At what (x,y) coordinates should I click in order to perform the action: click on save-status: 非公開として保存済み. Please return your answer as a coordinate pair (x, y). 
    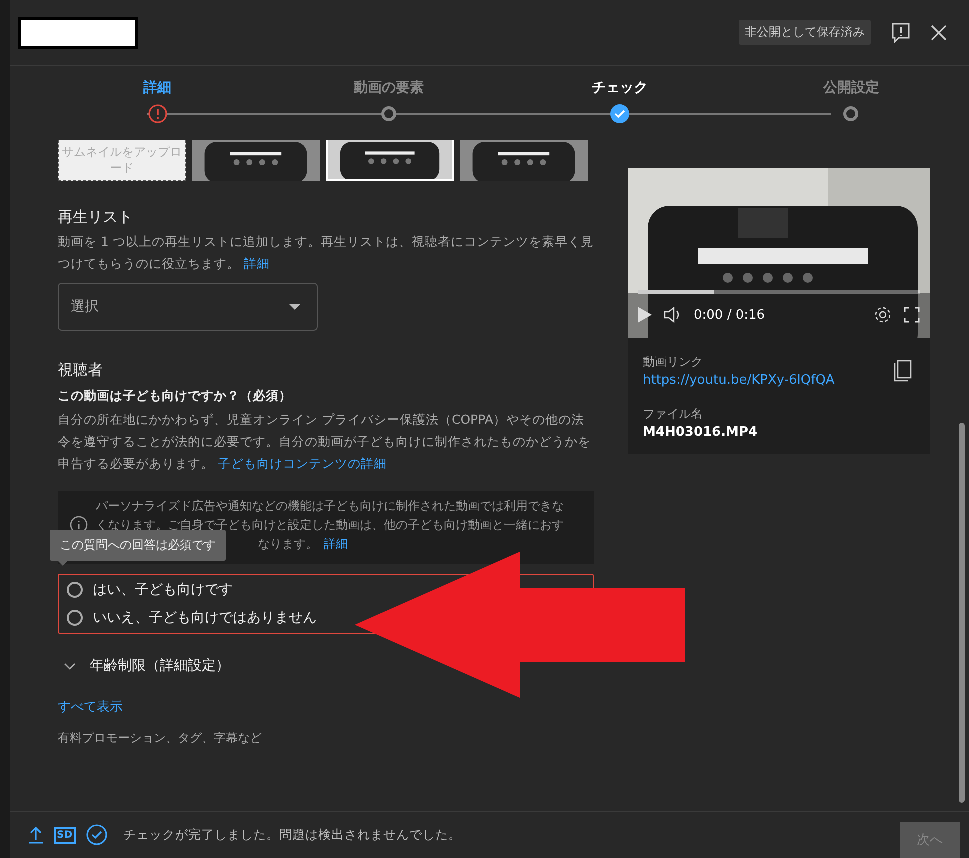
    Looking at the image, I should click on (805, 32).